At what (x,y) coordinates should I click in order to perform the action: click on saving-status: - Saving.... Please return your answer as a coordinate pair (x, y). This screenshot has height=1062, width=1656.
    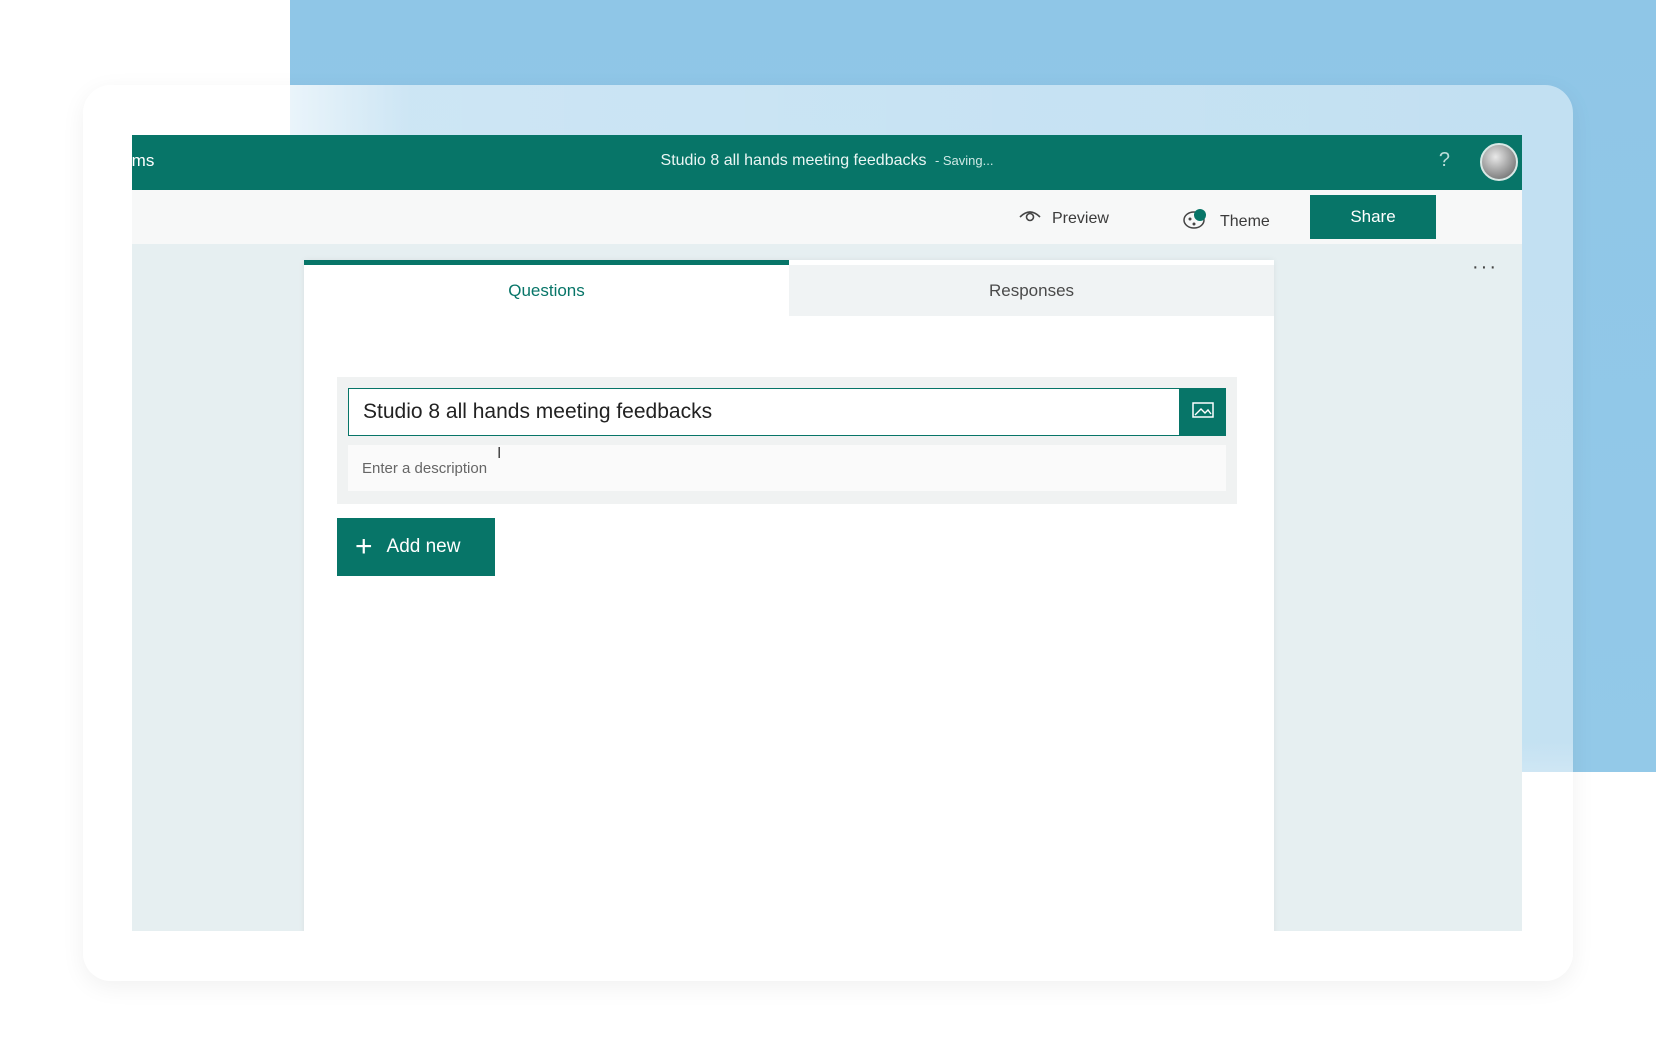
    Looking at the image, I should click on (964, 160).